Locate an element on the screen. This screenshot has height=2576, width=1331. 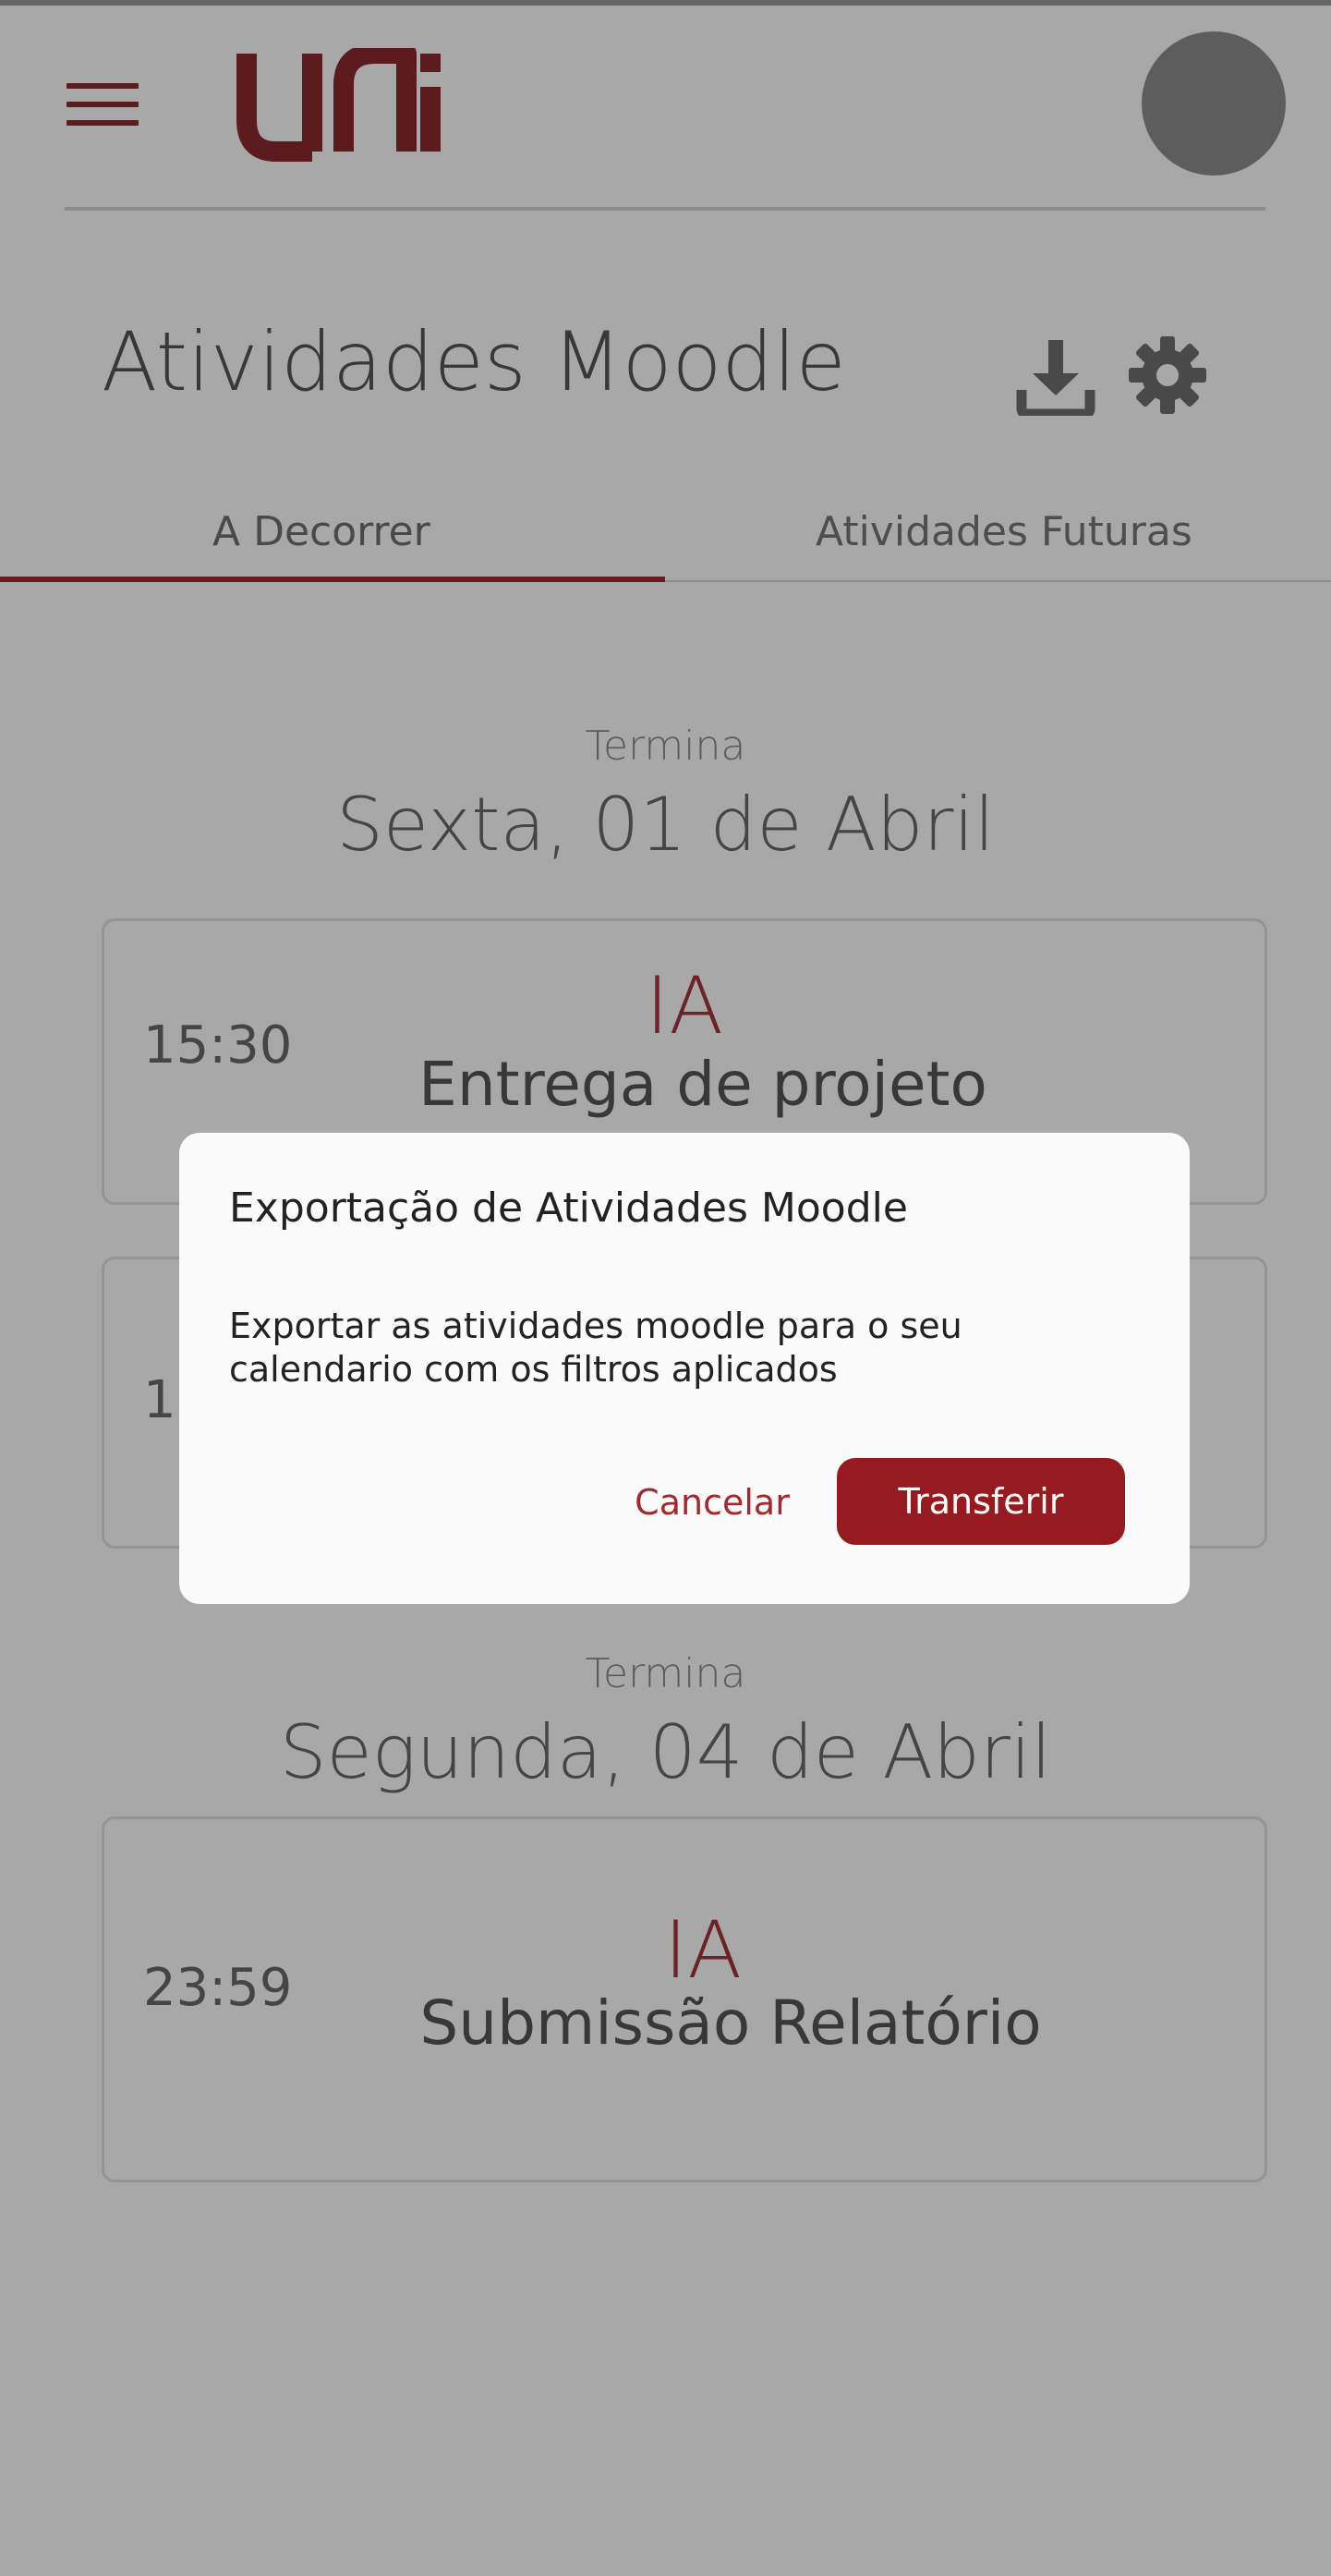
dialog-title: Exportação de Atividades Moodle is located at coordinates (568, 1208).